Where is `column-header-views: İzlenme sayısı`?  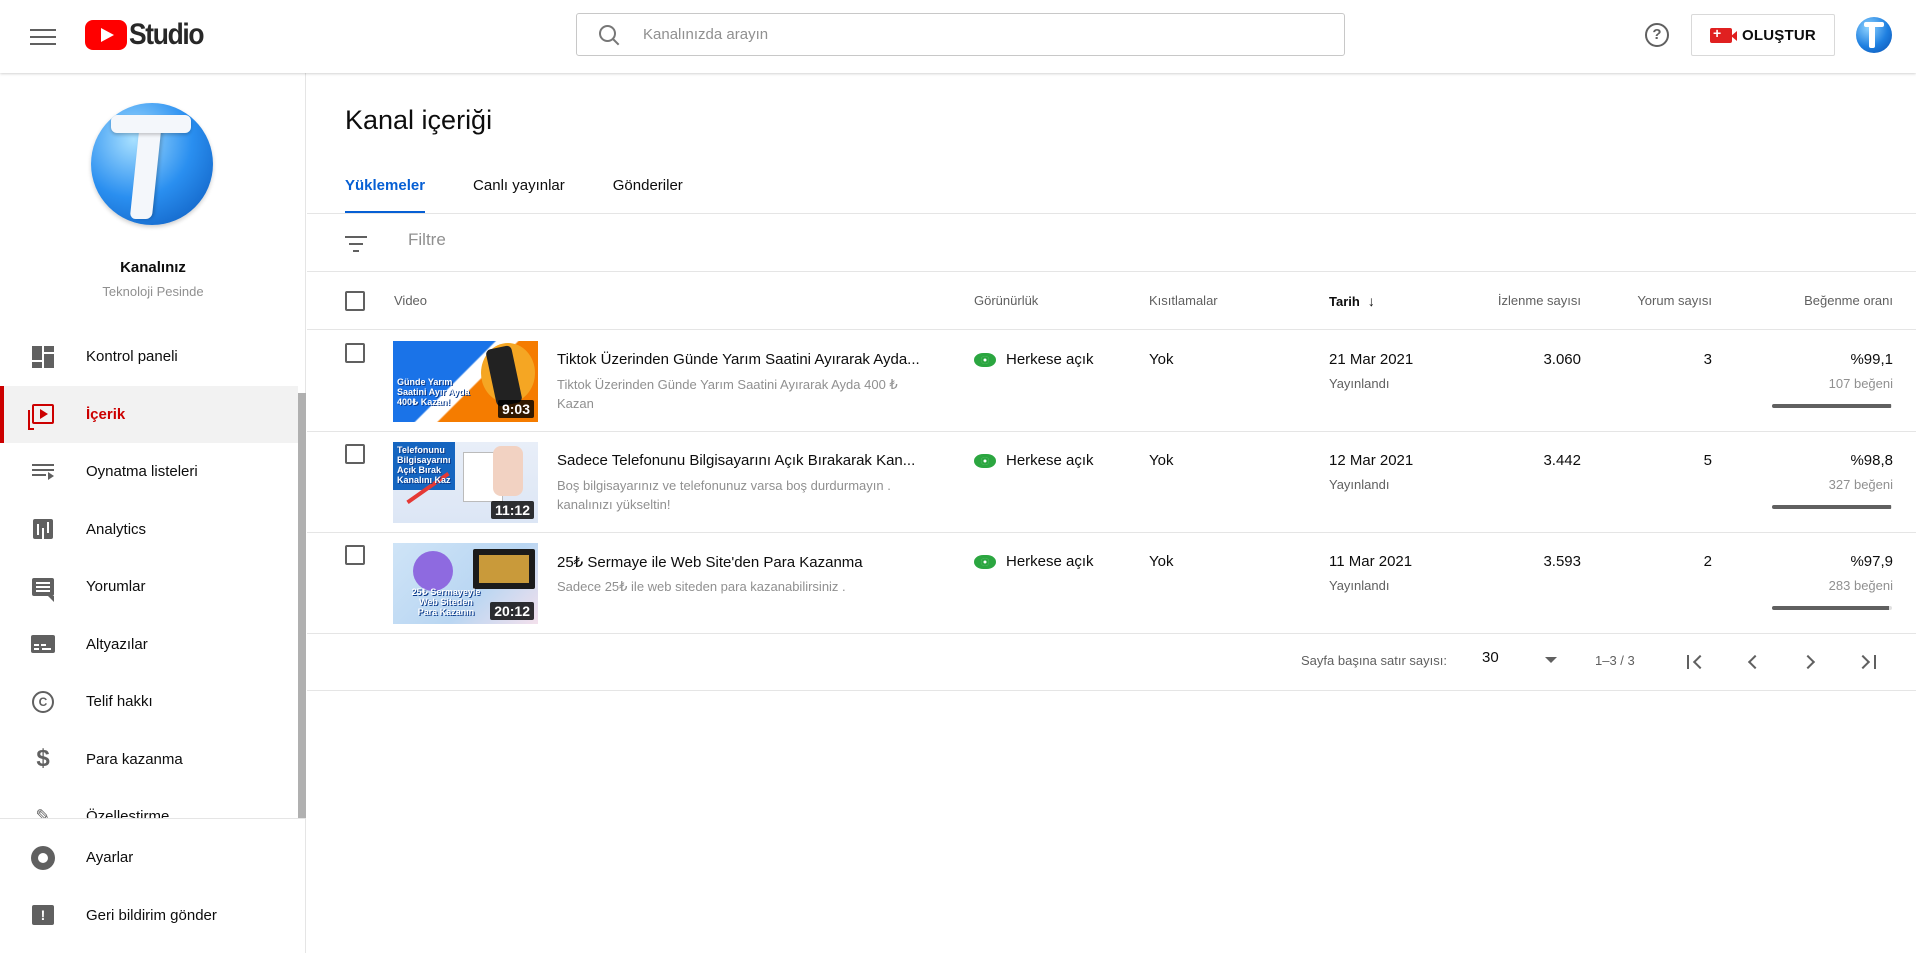
column-header-views: İzlenme sayısı is located at coordinates (1539, 300).